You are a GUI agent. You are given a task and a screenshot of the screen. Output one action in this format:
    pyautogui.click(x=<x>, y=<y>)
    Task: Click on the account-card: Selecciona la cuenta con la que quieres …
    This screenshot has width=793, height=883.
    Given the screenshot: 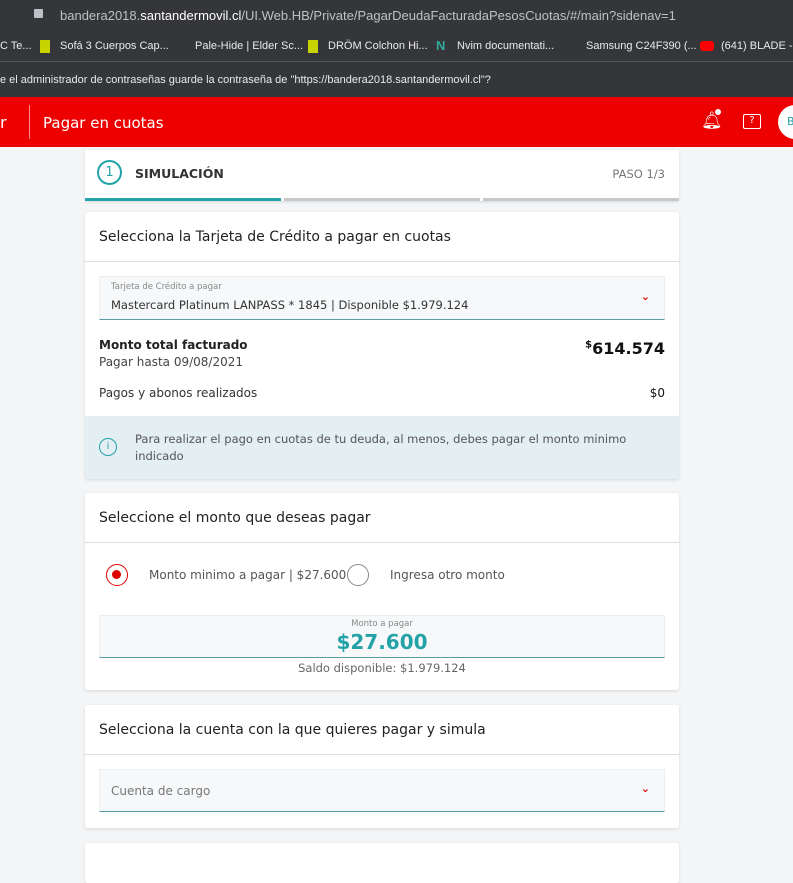 What is the action you would take?
    pyautogui.click(x=382, y=766)
    